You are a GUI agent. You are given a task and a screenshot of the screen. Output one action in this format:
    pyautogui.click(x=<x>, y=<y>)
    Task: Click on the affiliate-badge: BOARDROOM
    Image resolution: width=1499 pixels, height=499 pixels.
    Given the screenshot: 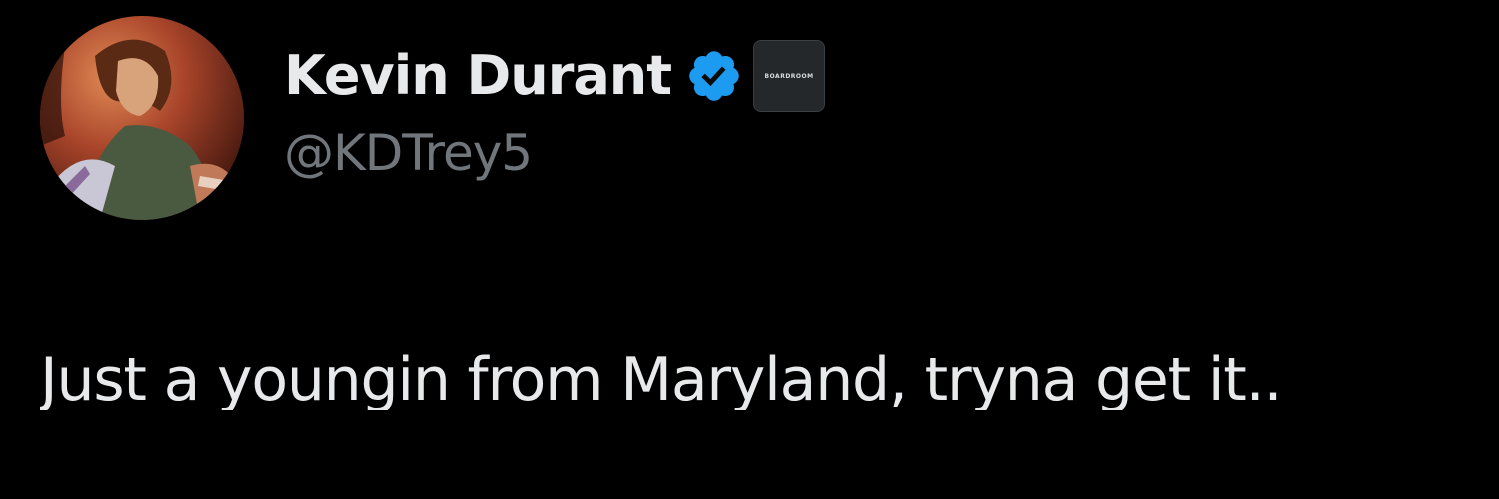 What is the action you would take?
    pyautogui.click(x=789, y=76)
    